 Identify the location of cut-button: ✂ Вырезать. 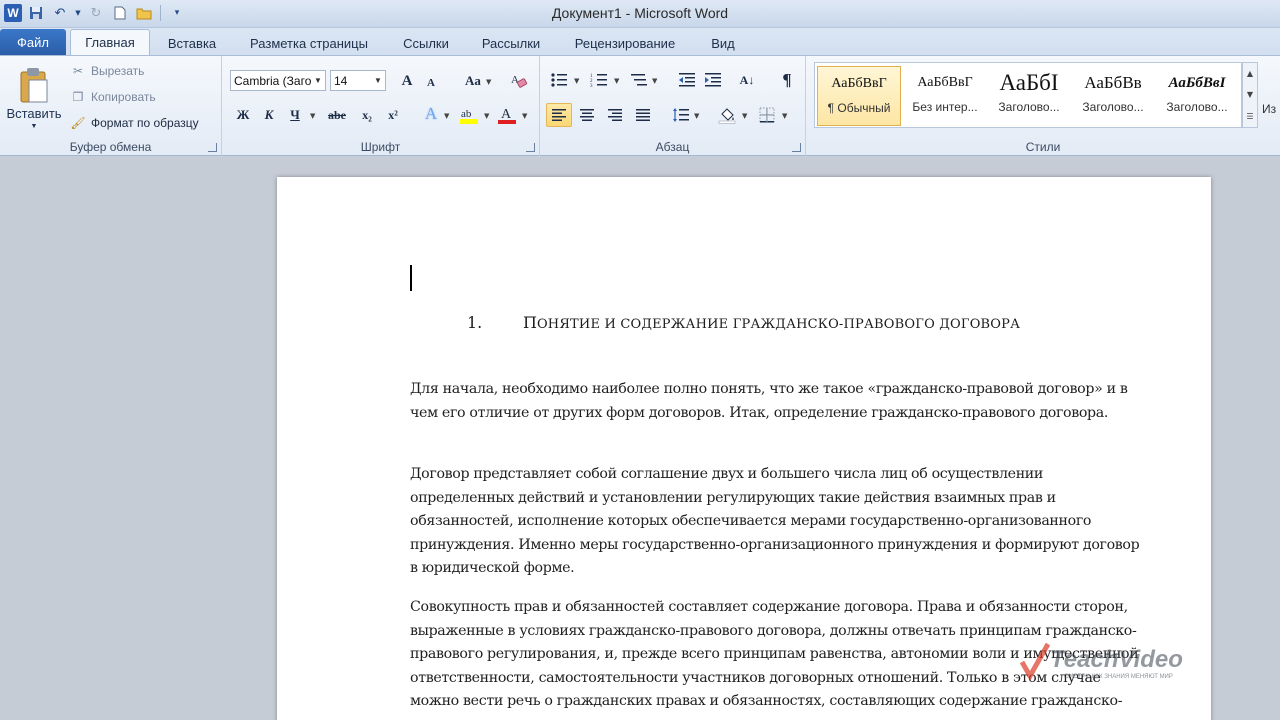
(107, 71).